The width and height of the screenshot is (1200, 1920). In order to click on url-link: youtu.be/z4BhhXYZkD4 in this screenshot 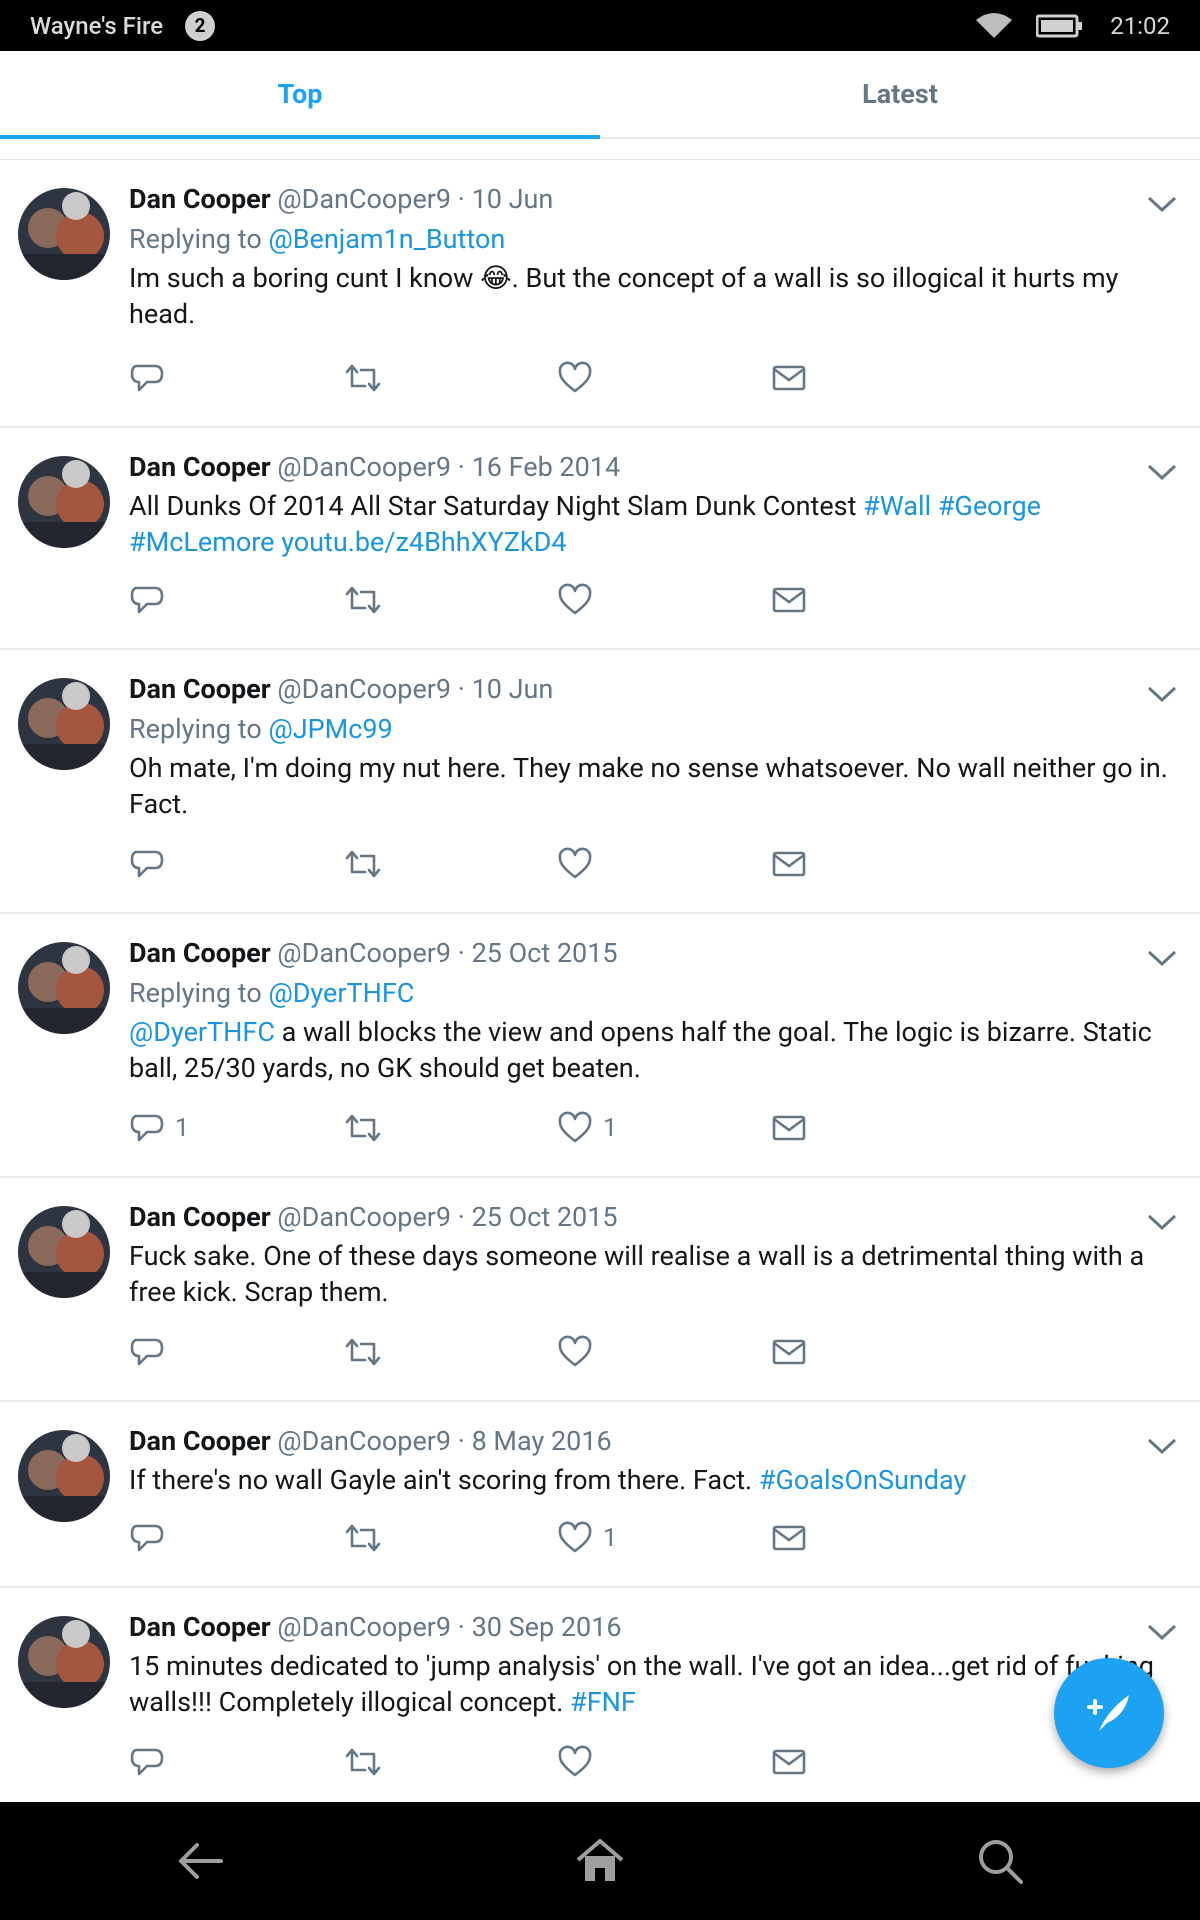, I will do `click(423, 542)`.